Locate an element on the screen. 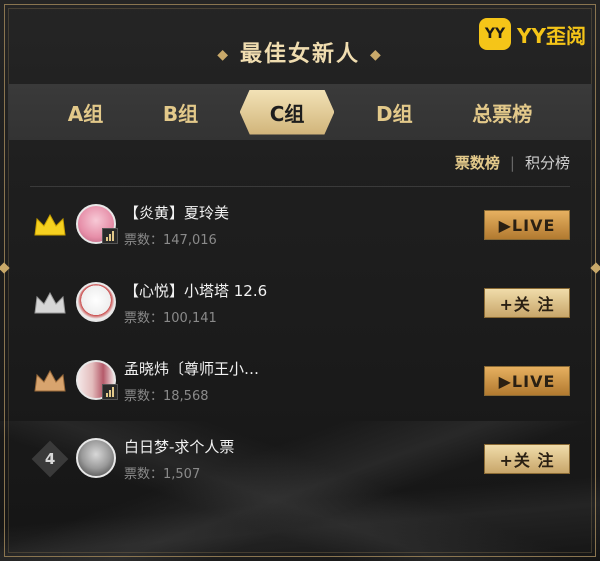  tab-group-b: B组 is located at coordinates (180, 112).